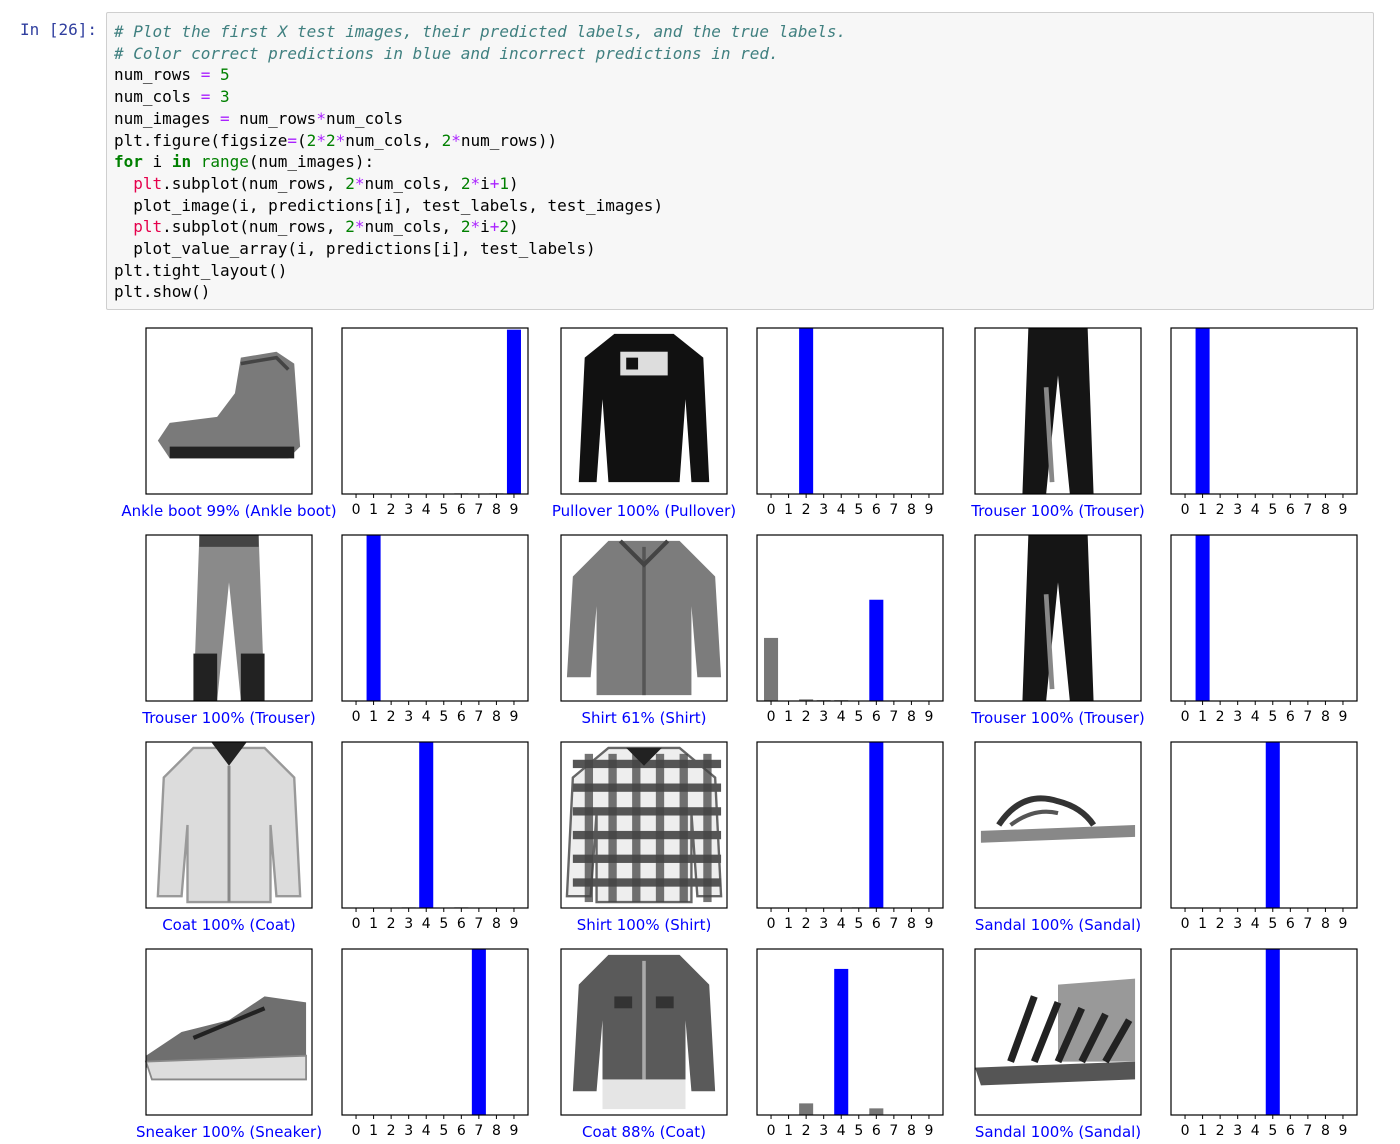  What do you see at coordinates (858, 924) in the screenshot?
I see `x-tick-label: 5` at bounding box center [858, 924].